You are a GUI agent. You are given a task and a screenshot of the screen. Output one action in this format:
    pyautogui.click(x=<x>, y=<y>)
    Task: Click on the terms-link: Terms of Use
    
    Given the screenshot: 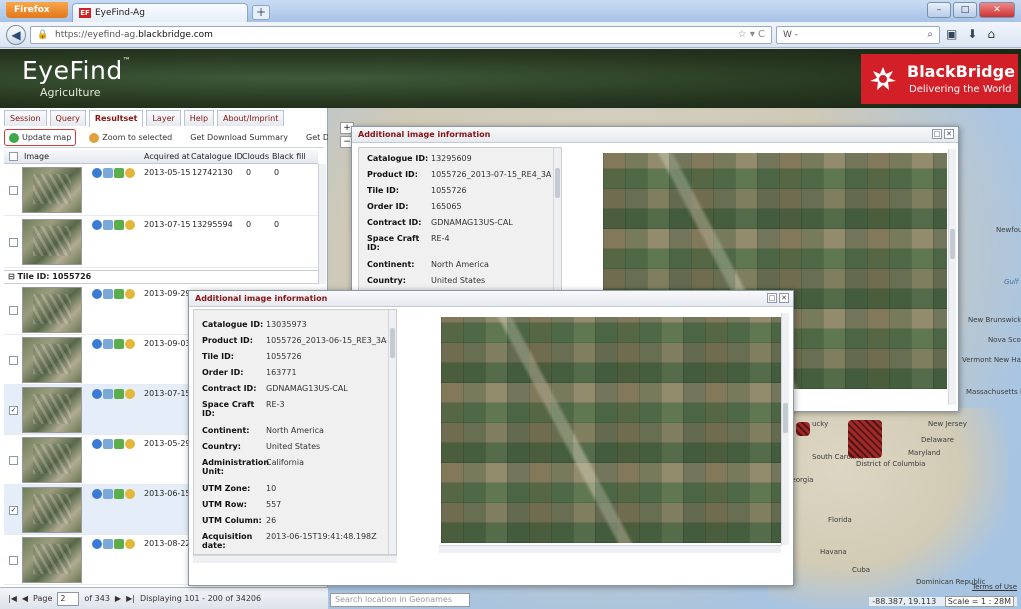 What is the action you would take?
    pyautogui.click(x=994, y=587)
    